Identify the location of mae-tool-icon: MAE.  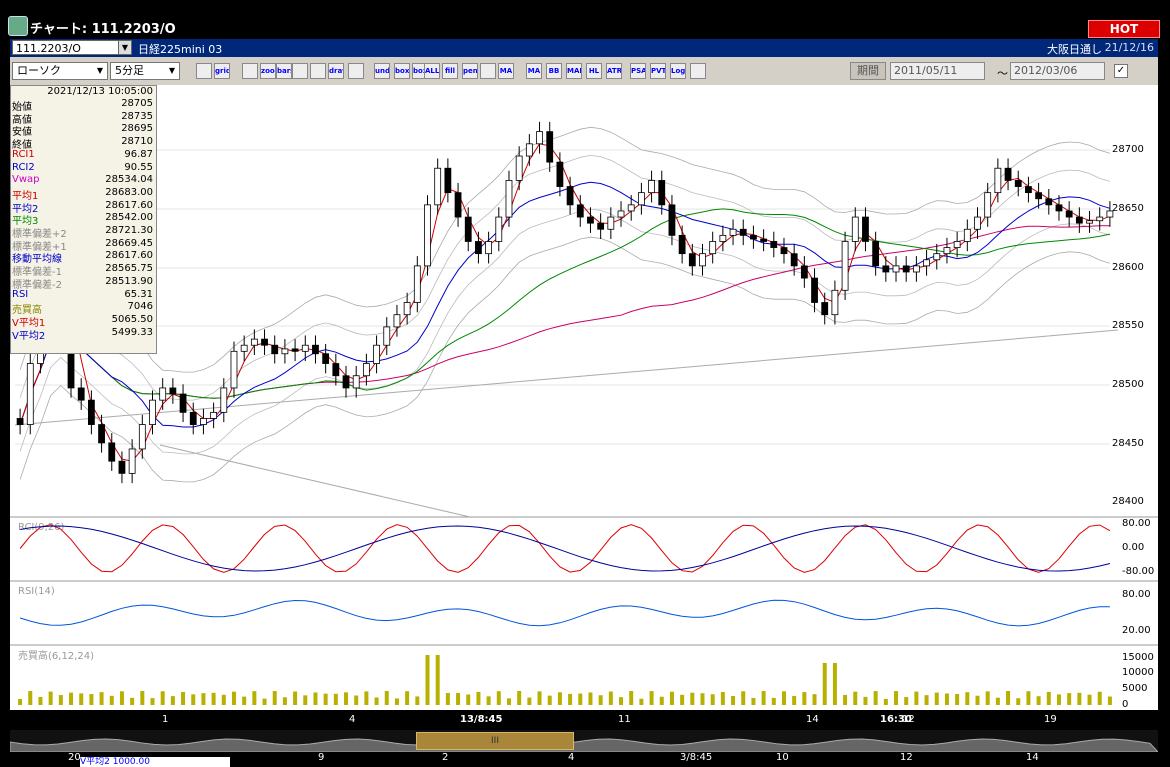
(574, 71).